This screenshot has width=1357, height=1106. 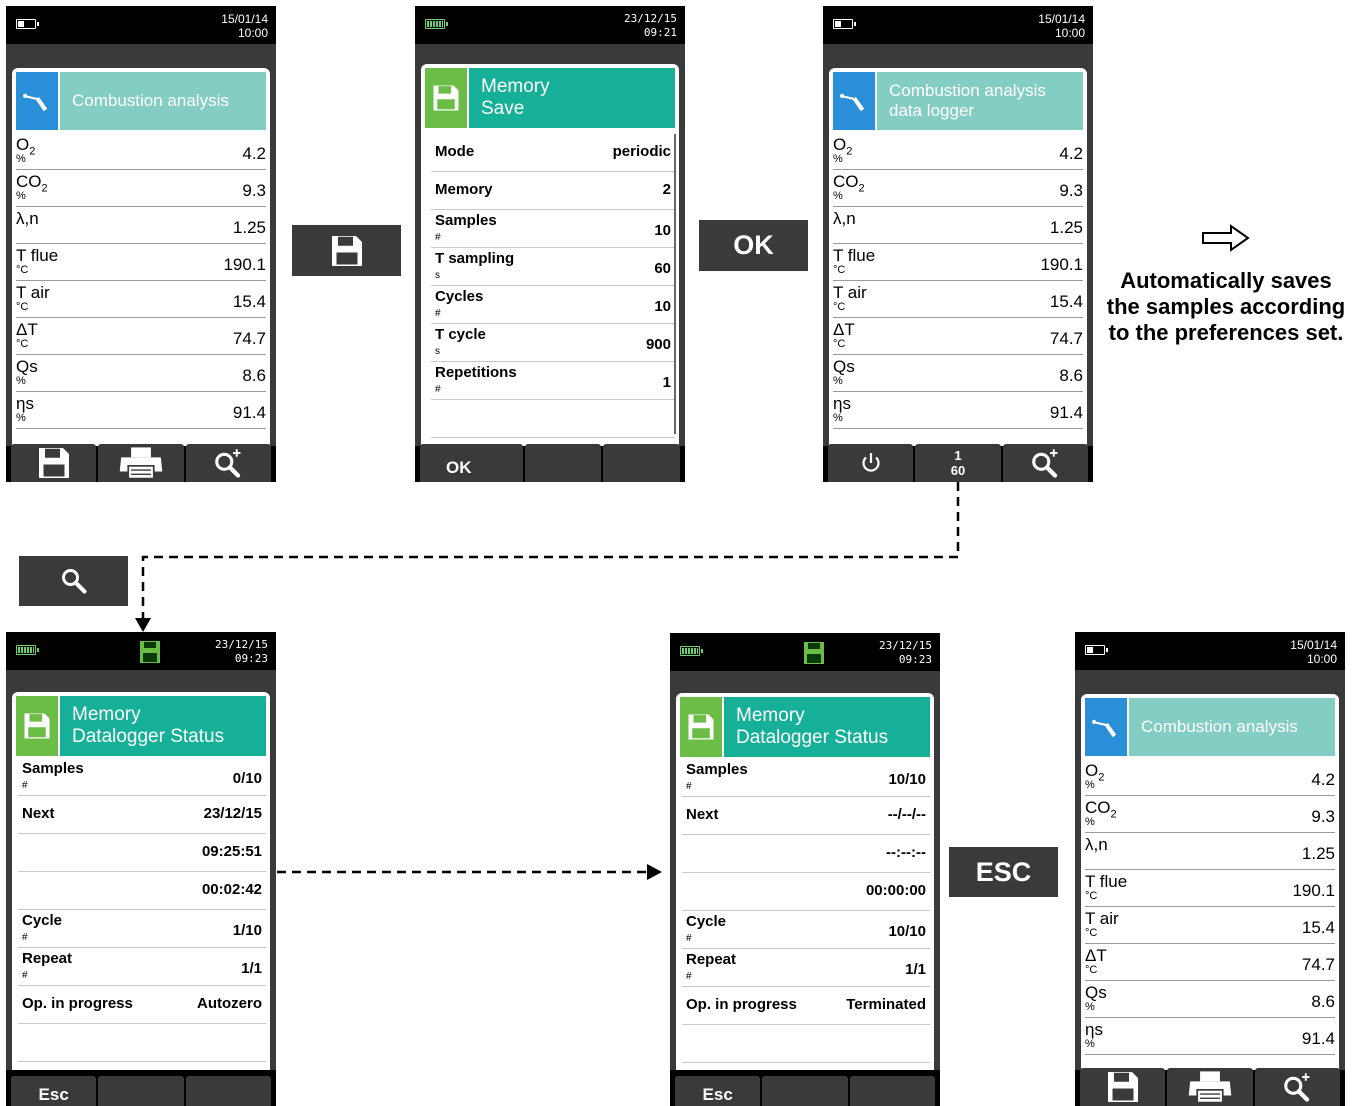 I want to click on clock: 15/01/14 10:00, so click(x=1313, y=652).